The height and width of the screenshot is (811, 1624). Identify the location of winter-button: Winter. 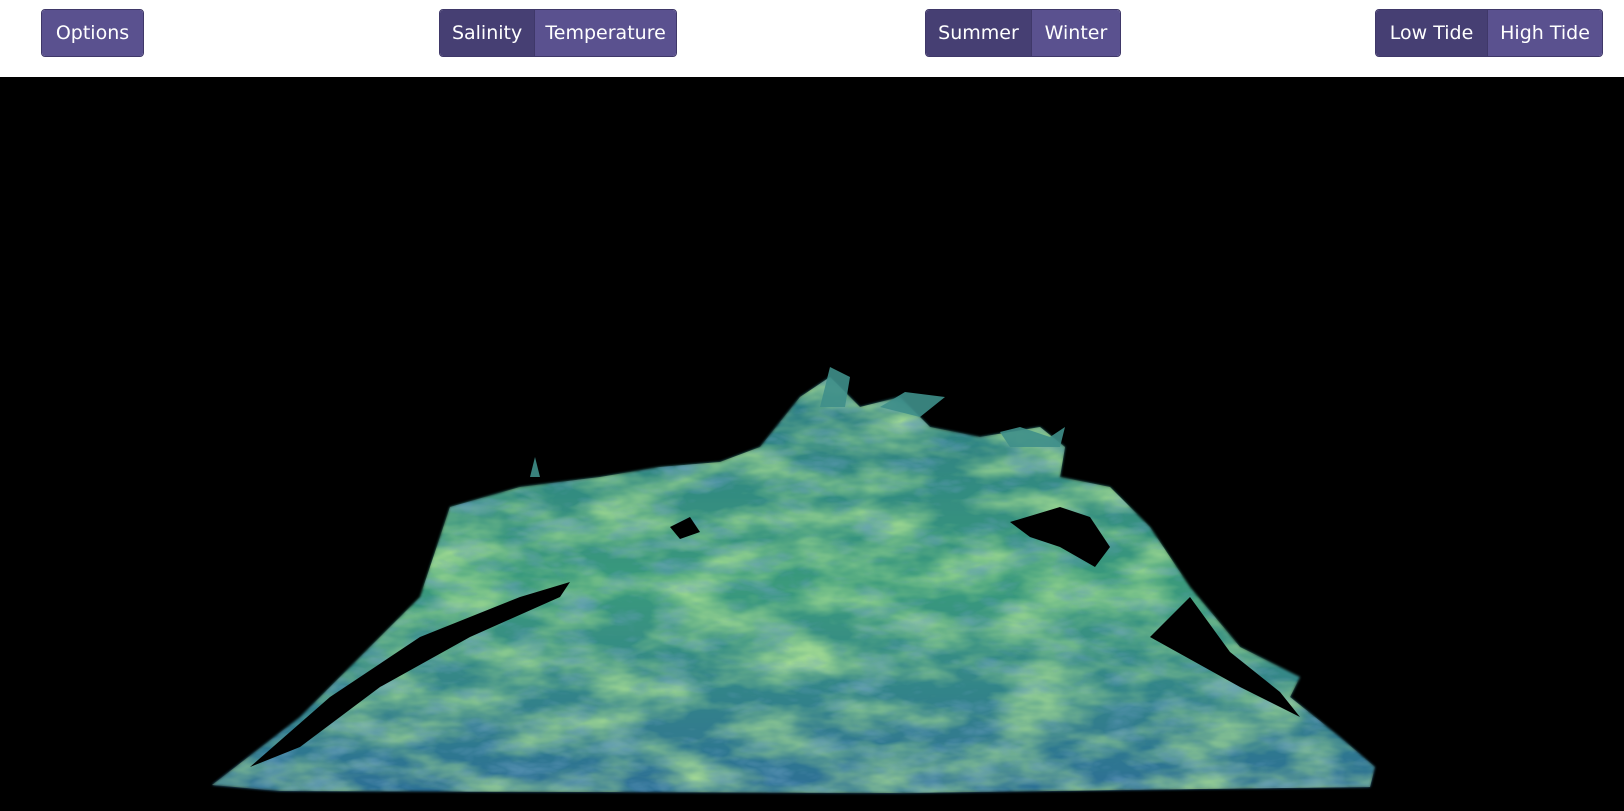
(1075, 33).